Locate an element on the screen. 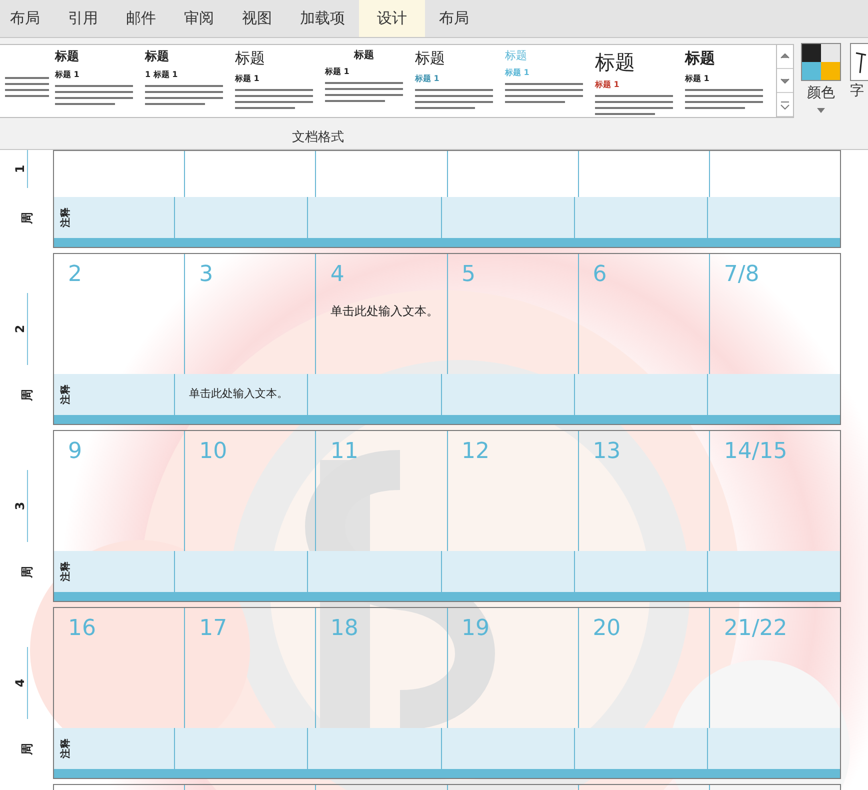  day-number: 3 is located at coordinates (206, 275).